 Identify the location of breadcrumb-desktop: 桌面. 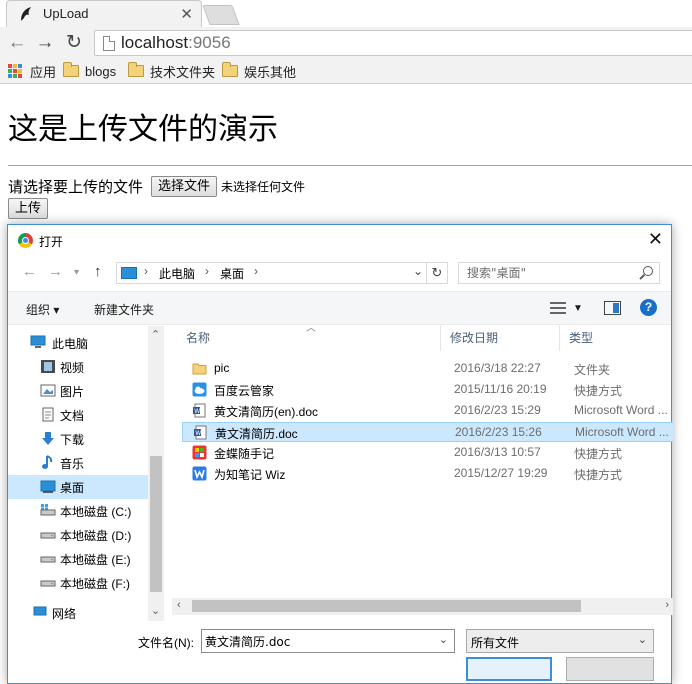
(232, 273).